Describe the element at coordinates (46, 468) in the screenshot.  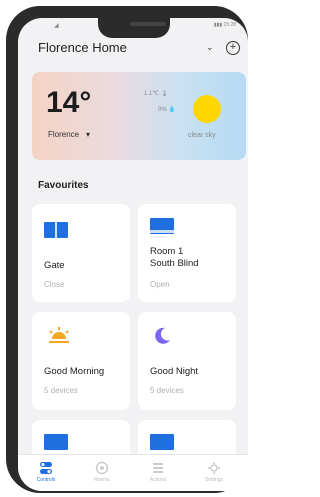
I see `toggle-icon` at that location.